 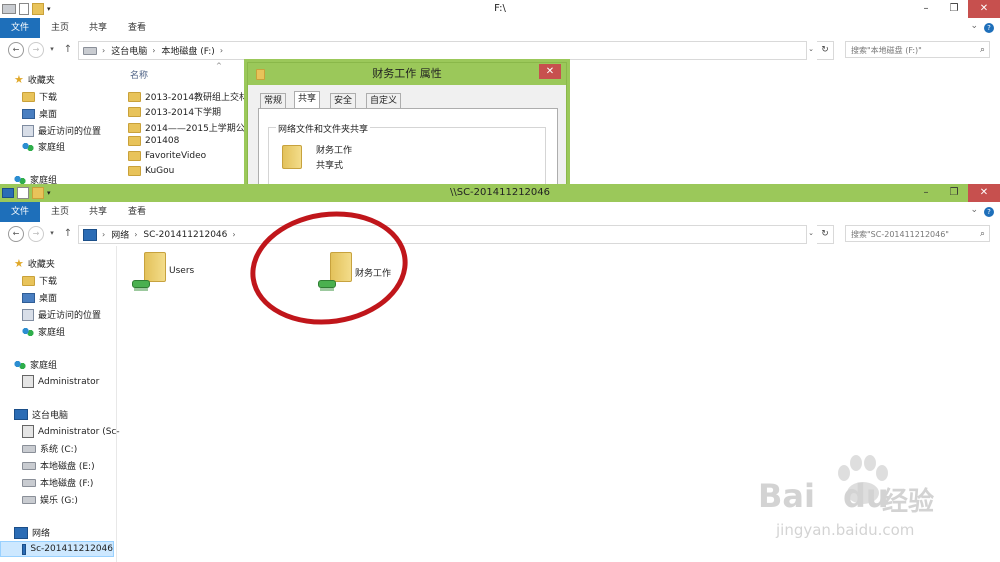 I want to click on dialog-title: 财务工作 属性, so click(x=407, y=73).